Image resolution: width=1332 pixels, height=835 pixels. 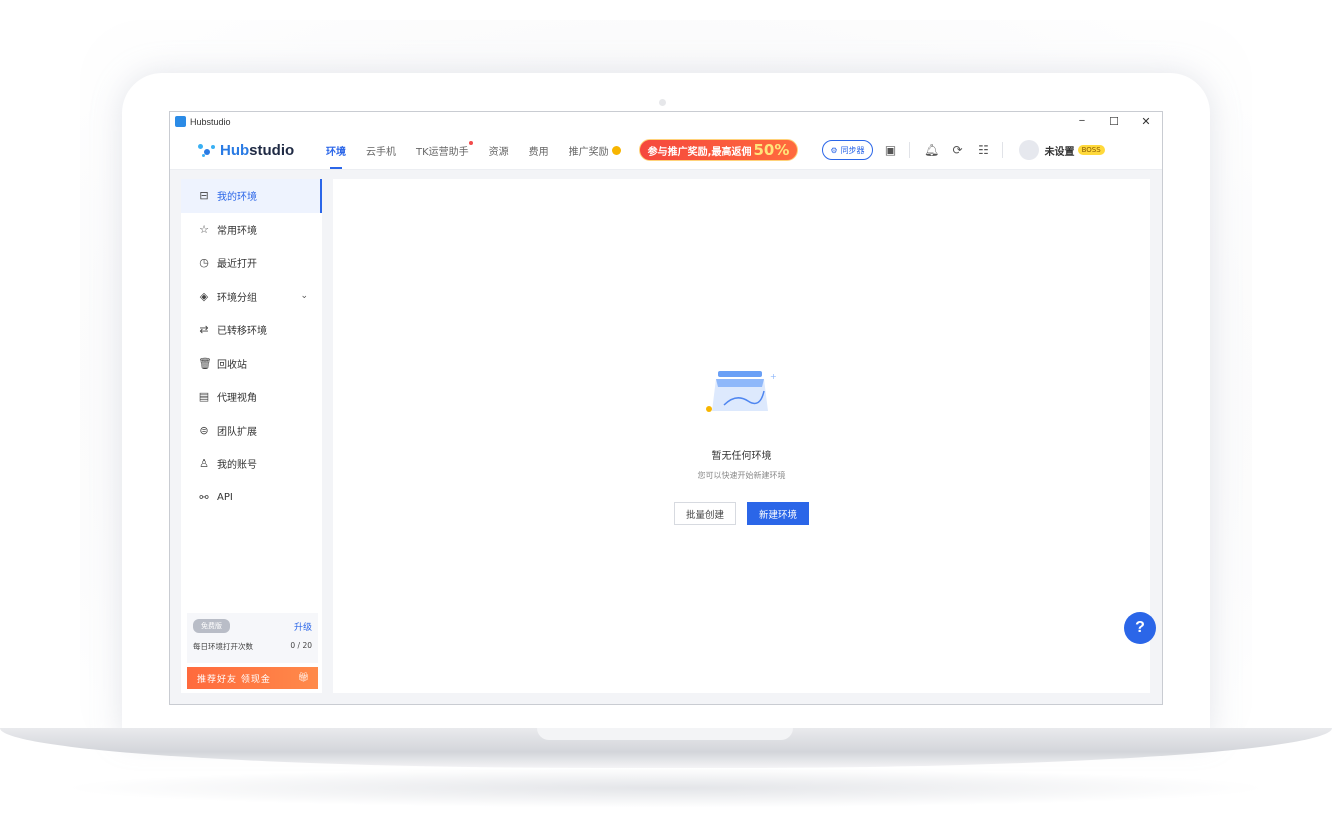 I want to click on close-button: ✕, so click(x=1146, y=121).